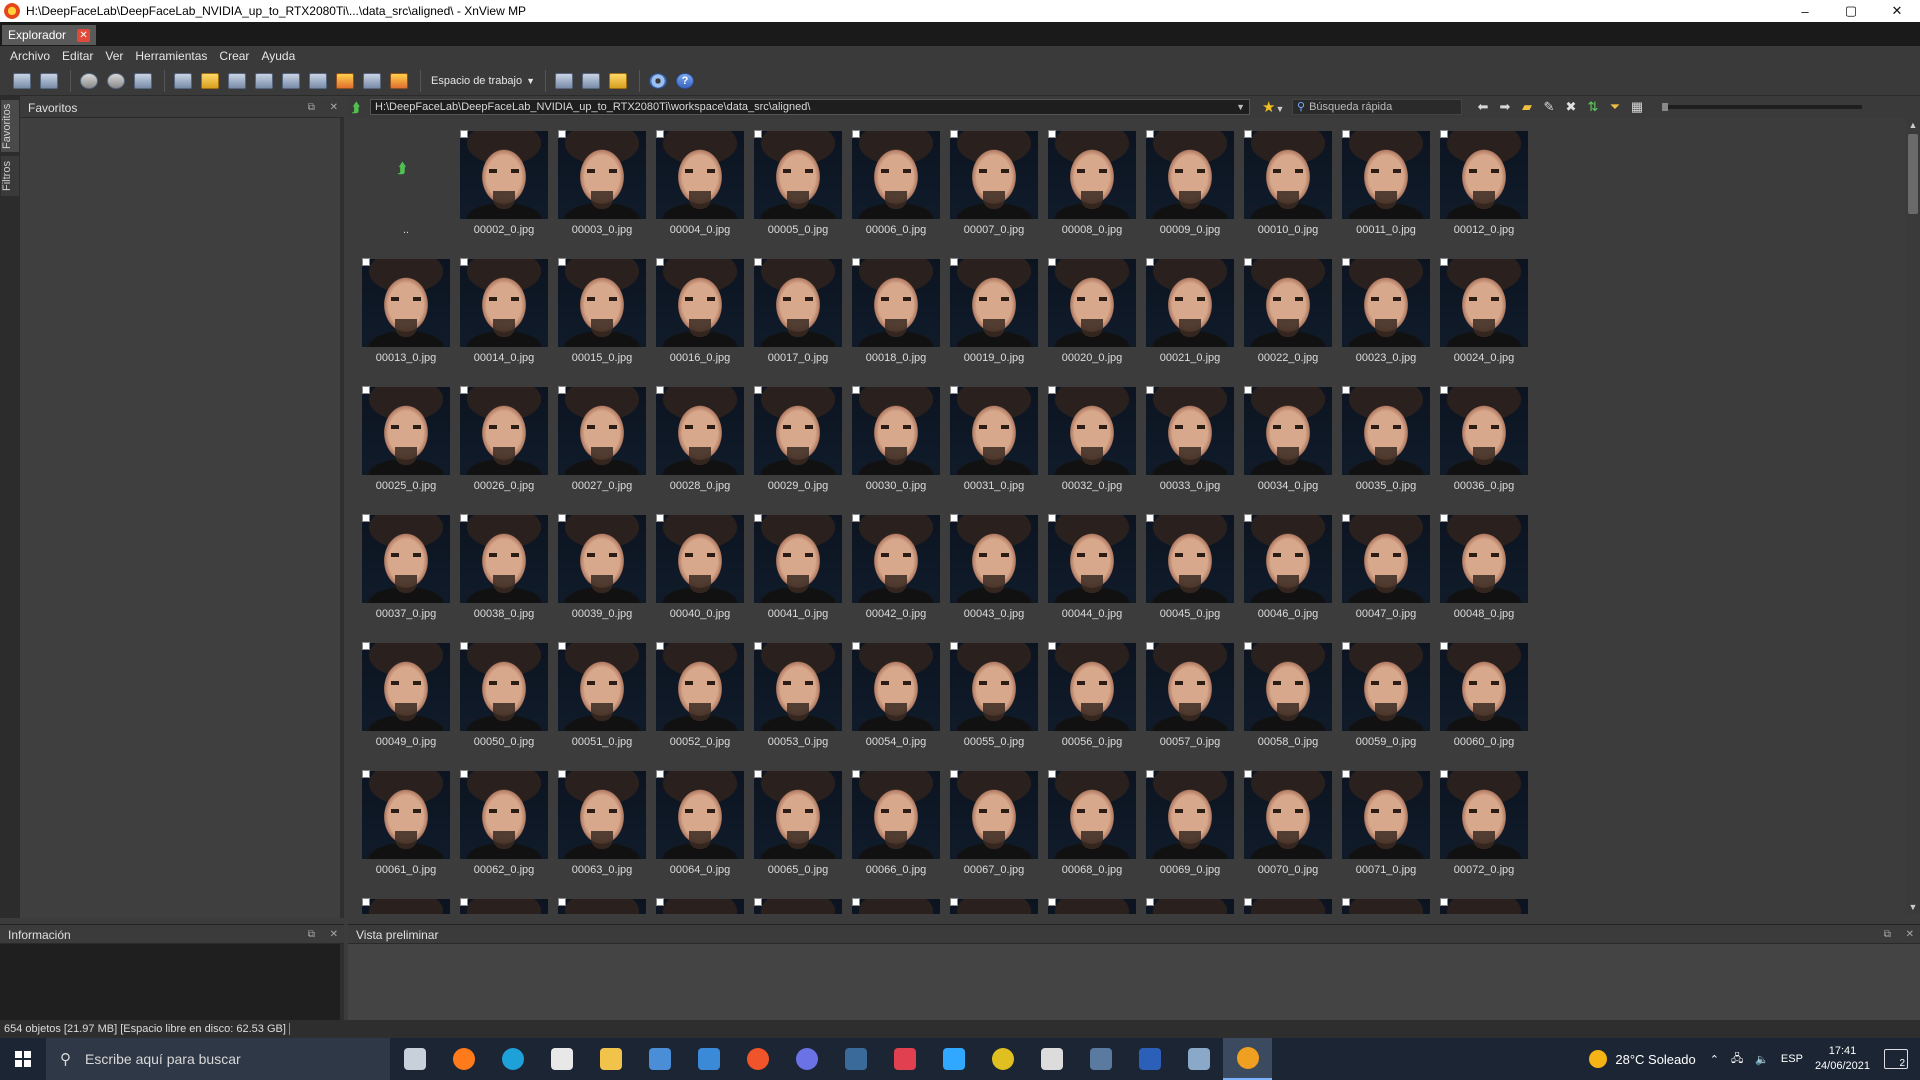  Describe the element at coordinates (1913, 174) in the screenshot. I see `scrollbar-thumb` at that location.